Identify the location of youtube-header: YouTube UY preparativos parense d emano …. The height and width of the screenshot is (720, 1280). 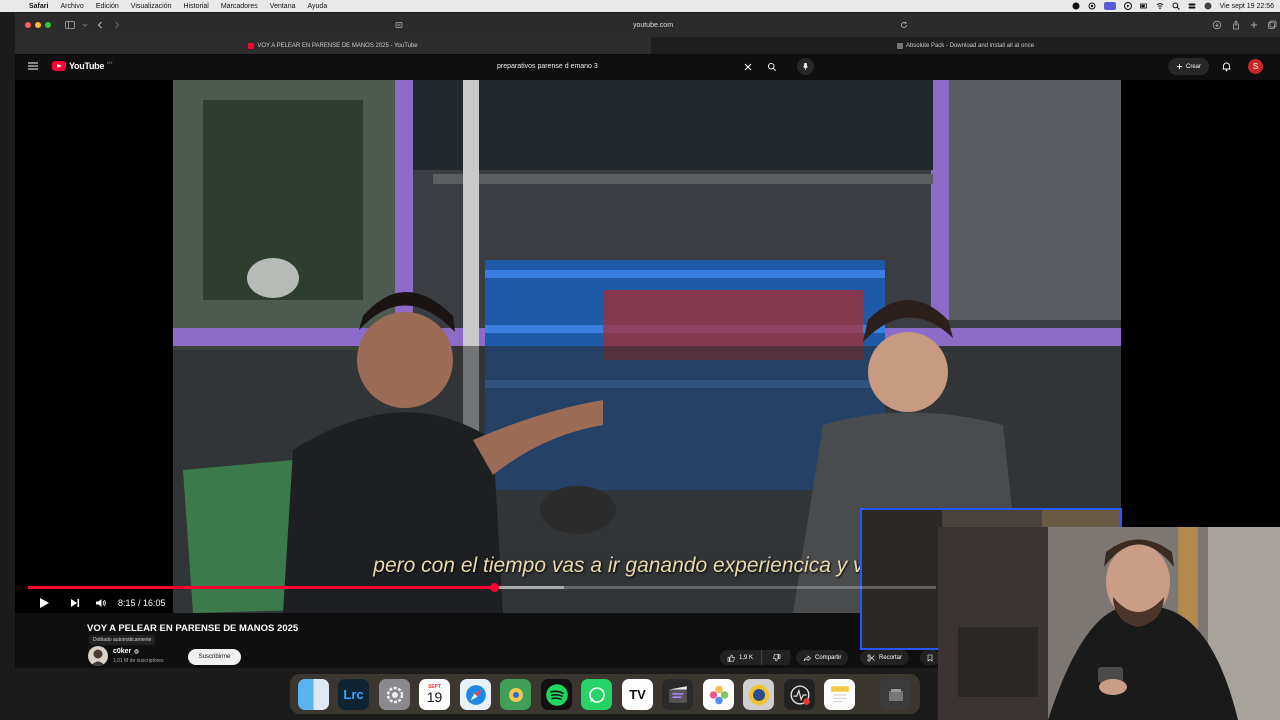
(647, 67).